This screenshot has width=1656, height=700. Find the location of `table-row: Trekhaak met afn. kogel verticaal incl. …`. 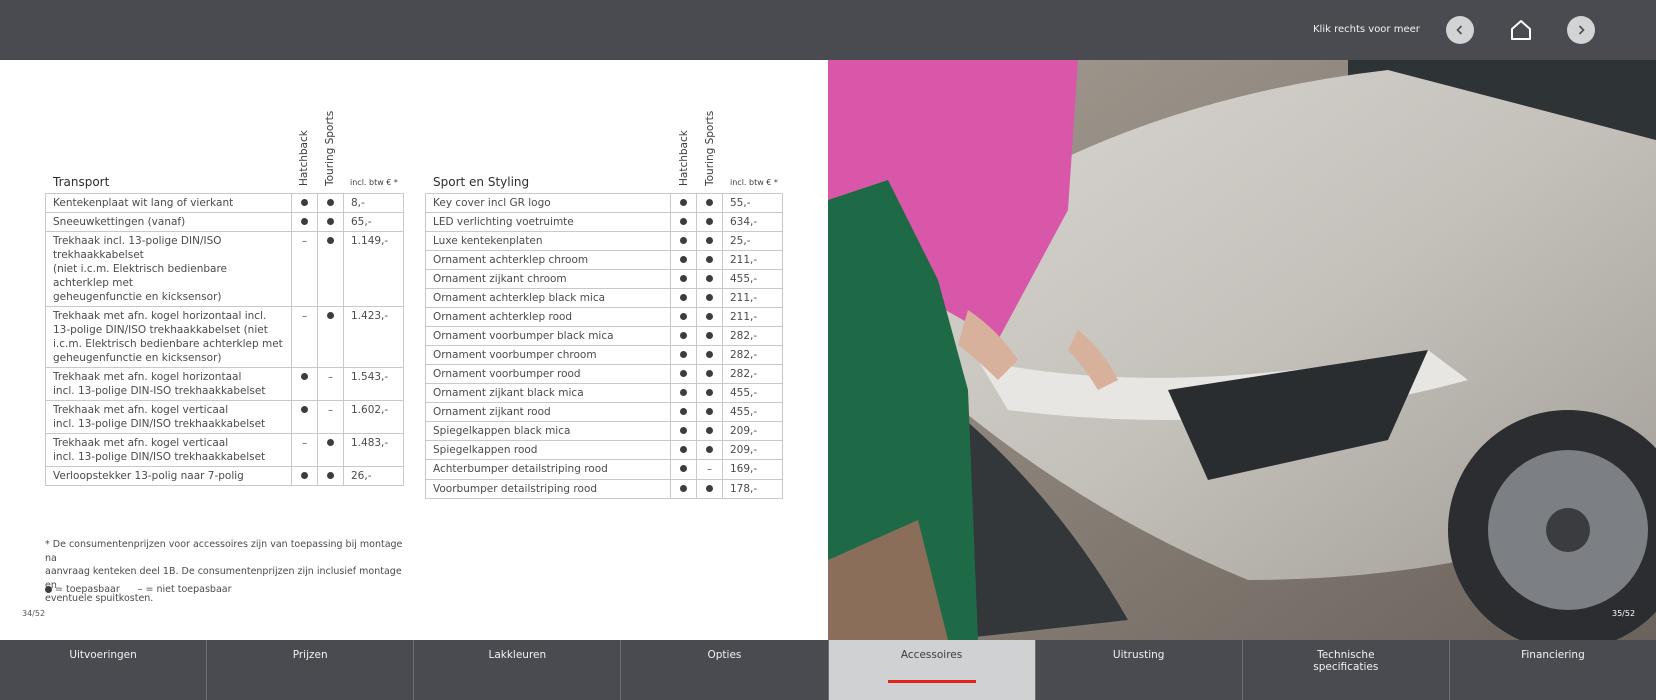

table-row: Trekhaak met afn. kogel verticaal incl. … is located at coordinates (224, 417).